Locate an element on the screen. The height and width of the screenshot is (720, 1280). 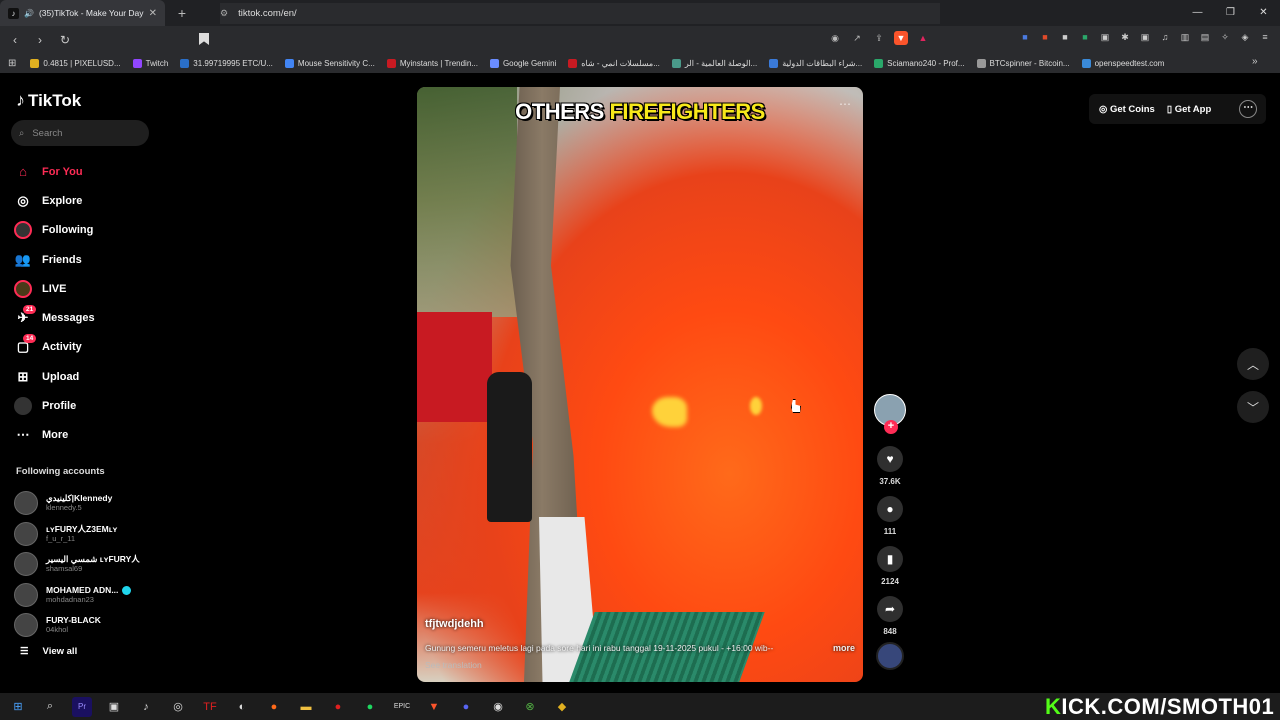
following-account-item: شمسي اليسير ʟʏFURY人 shamsal69 is located at coordinates (84, 564).